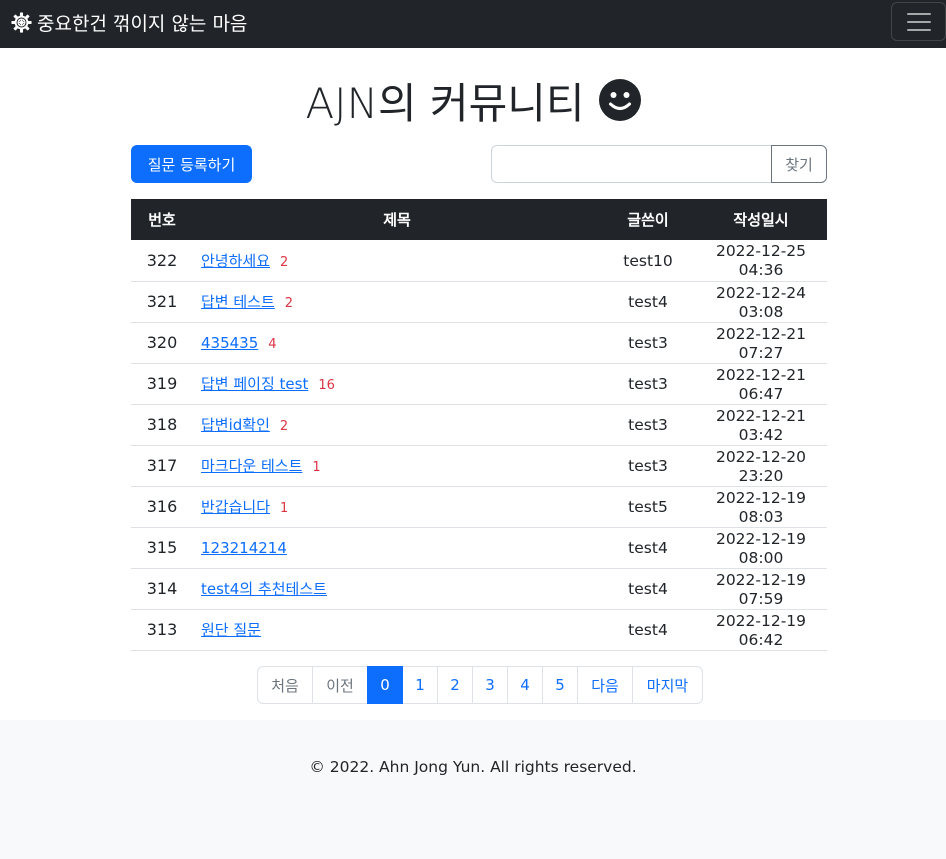  Describe the element at coordinates (445, 103) in the screenshot. I see `page-title-text: AJN의 커뮤니티` at that location.